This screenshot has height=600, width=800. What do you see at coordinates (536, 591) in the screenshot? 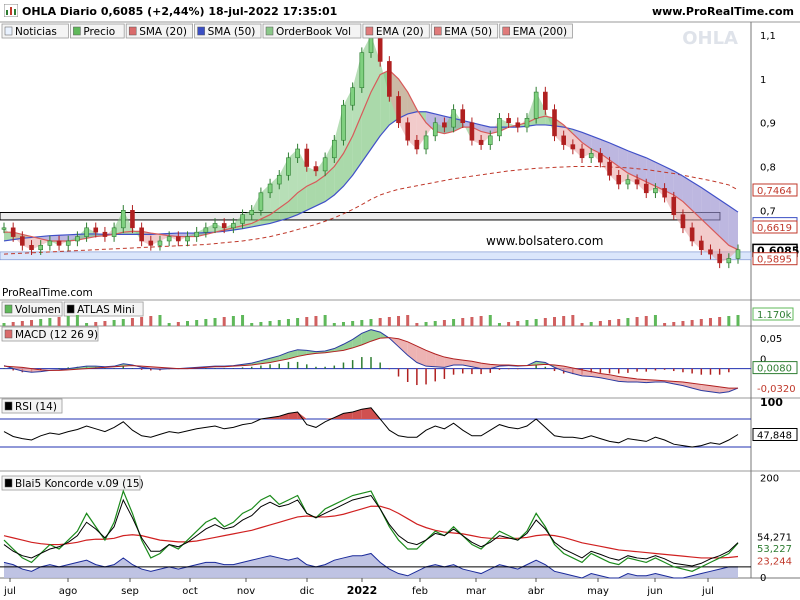
I see `time-tick-label: abr` at bounding box center [536, 591].